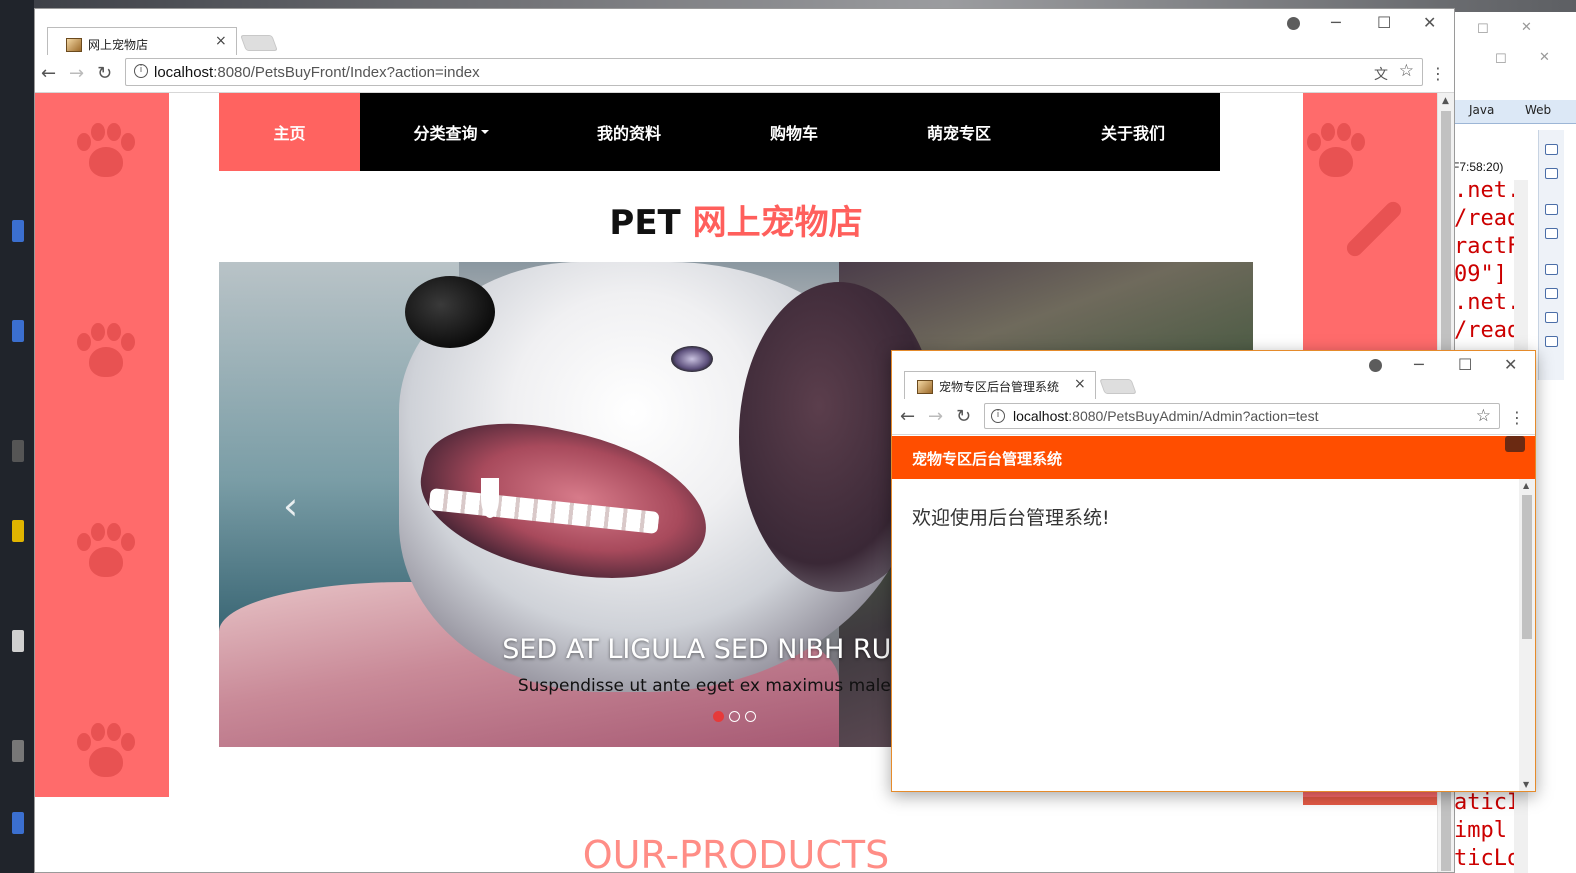 The width and height of the screenshot is (1576, 873). What do you see at coordinates (1481, 110) in the screenshot?
I see `ide-tab-java: Java` at bounding box center [1481, 110].